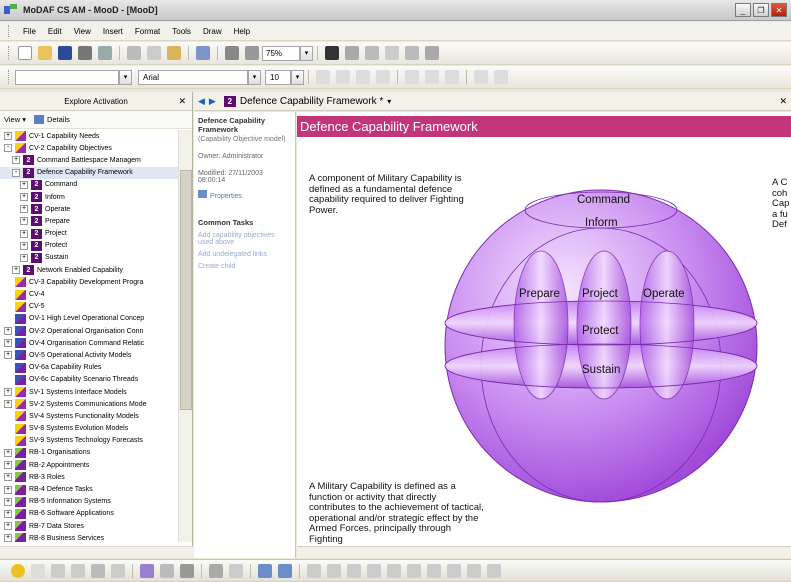 Image resolution: width=791 pixels, height=582 pixels. Describe the element at coordinates (454, 570) in the screenshot. I see `flip-icon` at that location.